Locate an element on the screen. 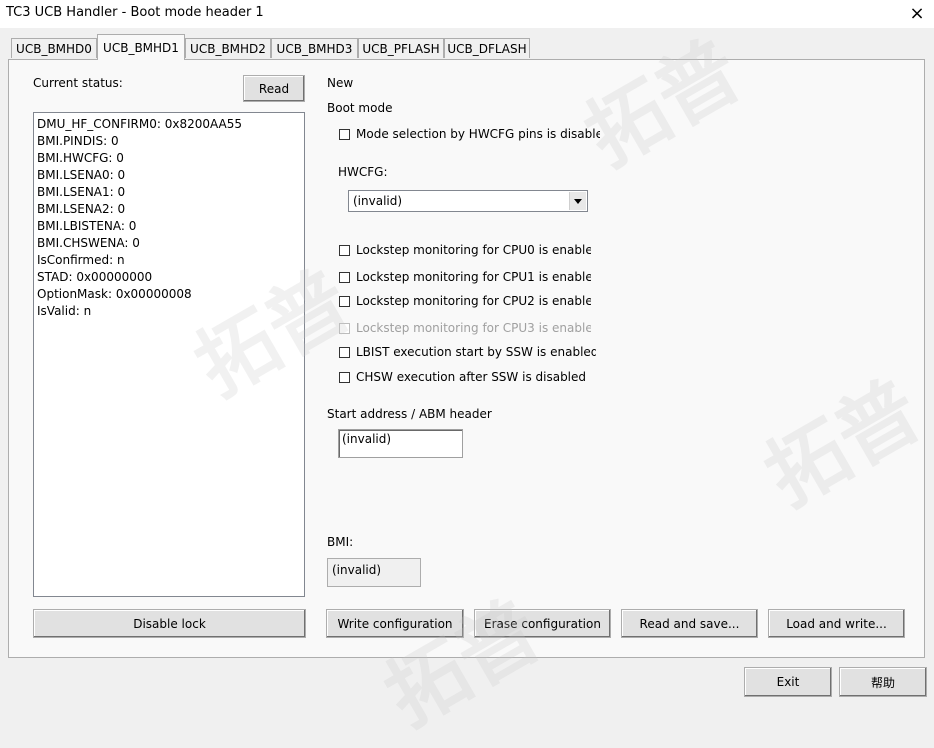  window-title: TC3 UCB Handler - Boot mode header 1 is located at coordinates (135, 12).